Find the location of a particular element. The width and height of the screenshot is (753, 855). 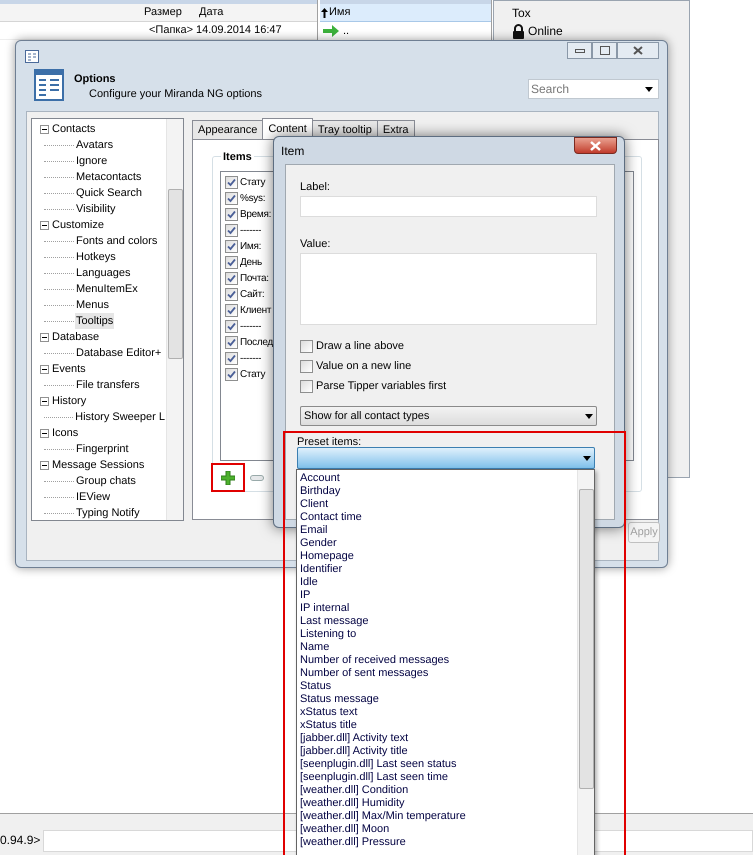

dialog-title: Item is located at coordinates (292, 151).